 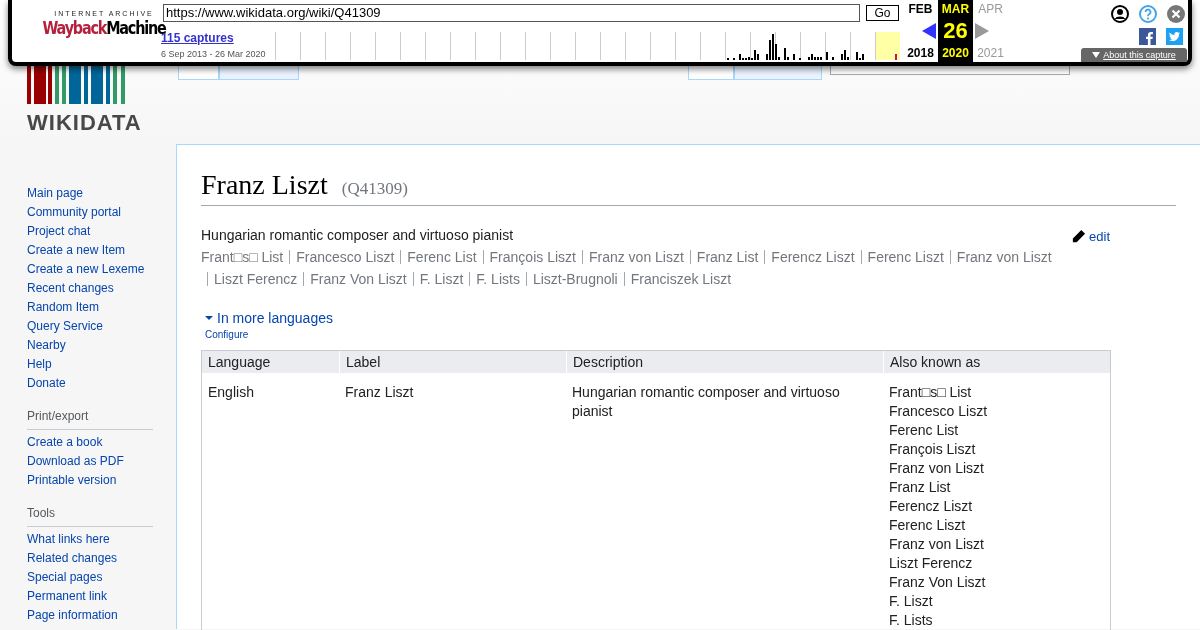 What do you see at coordinates (269, 318) in the screenshot?
I see `more-languages-toggle: In more languages` at bounding box center [269, 318].